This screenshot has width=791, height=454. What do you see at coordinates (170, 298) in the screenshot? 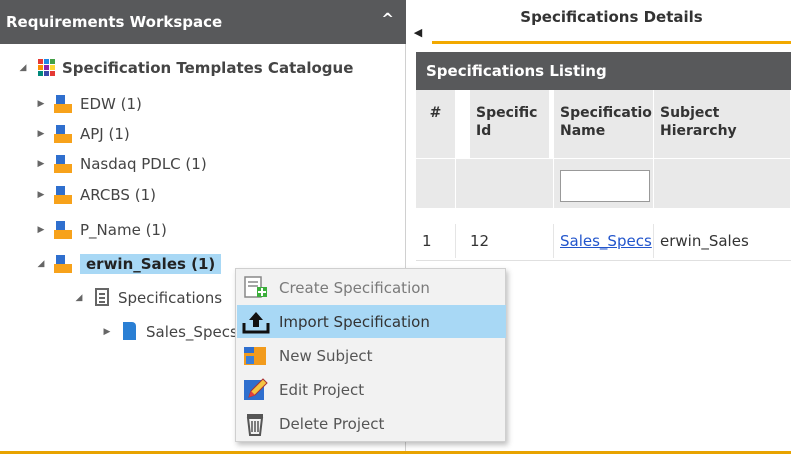
I see `folder-label: Specifications` at bounding box center [170, 298].